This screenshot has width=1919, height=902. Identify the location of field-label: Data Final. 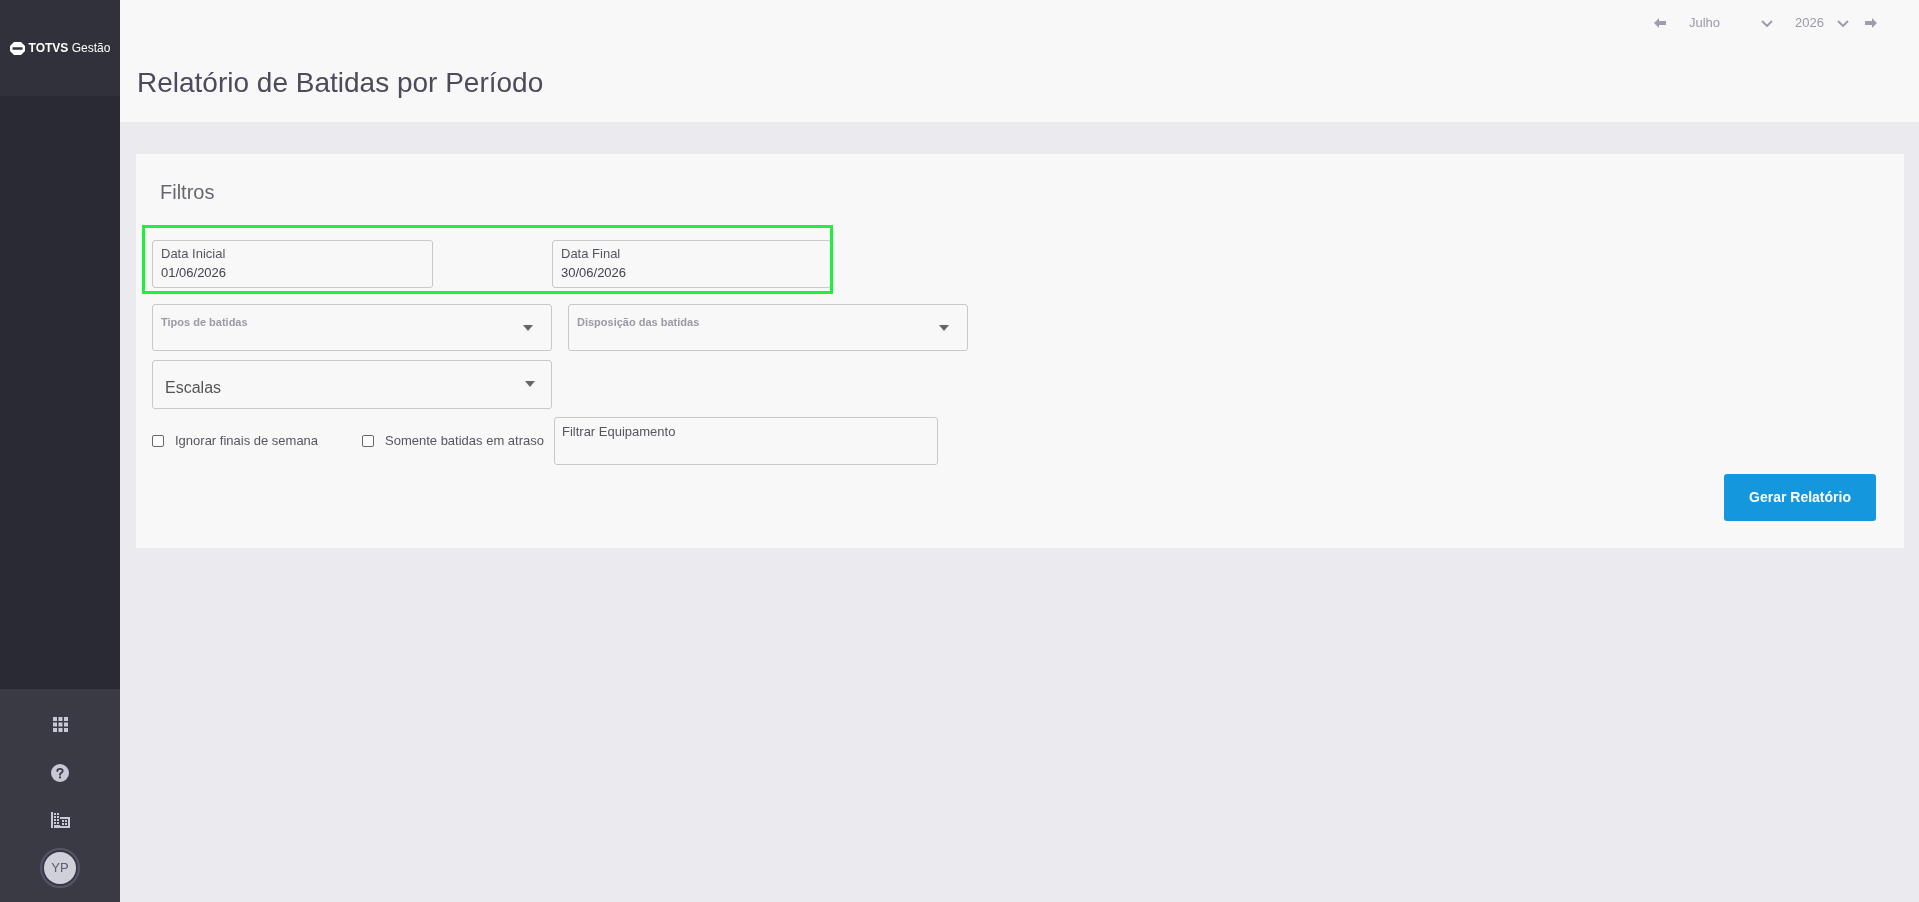
(591, 253).